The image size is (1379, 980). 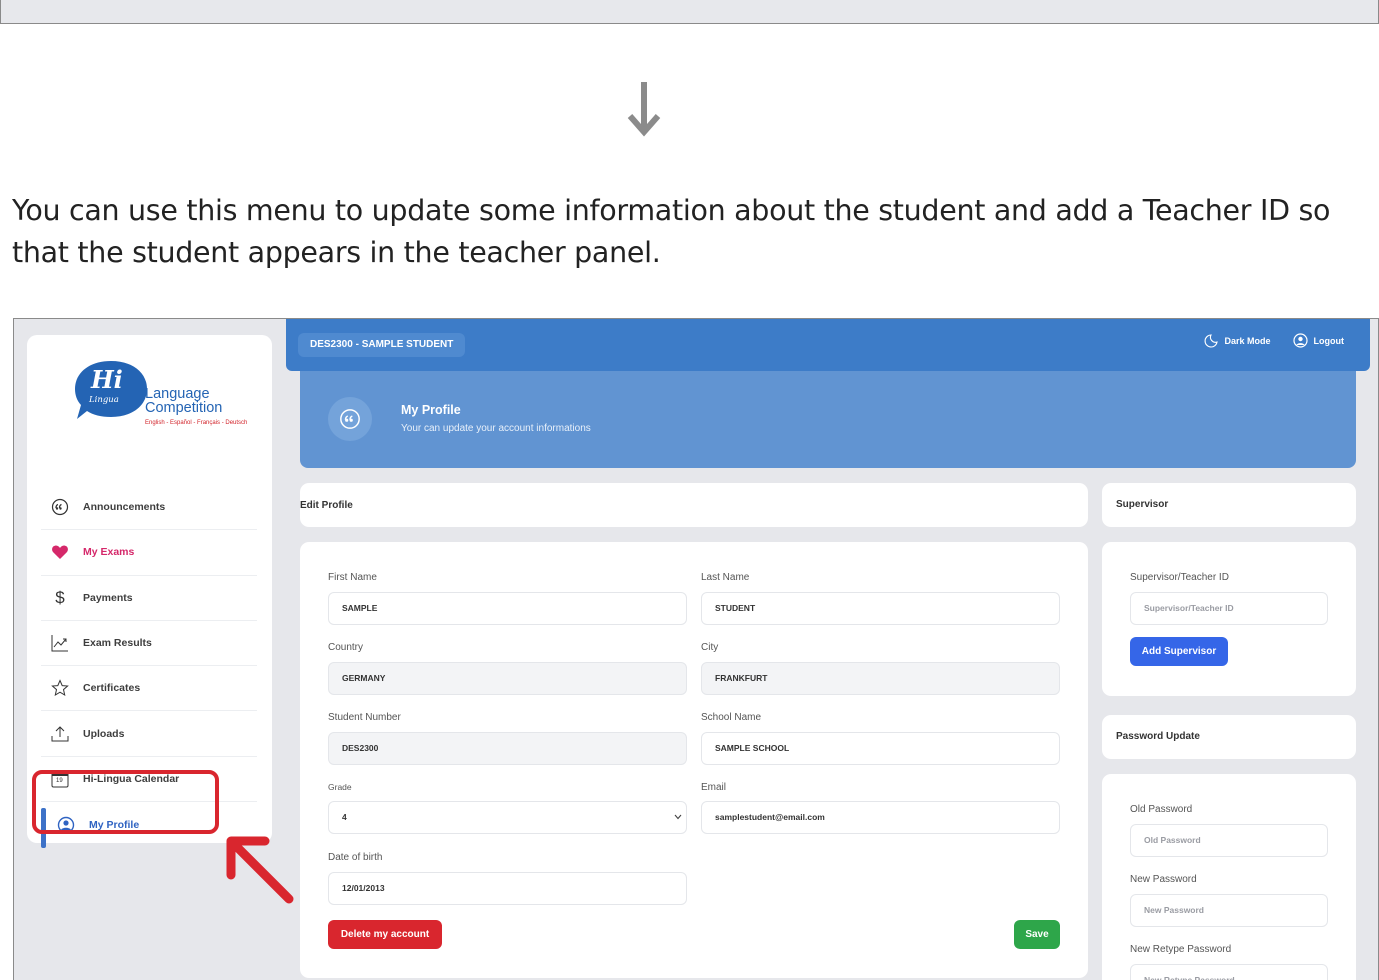 I want to click on sidebar-item-label: Announcements, so click(x=124, y=507).